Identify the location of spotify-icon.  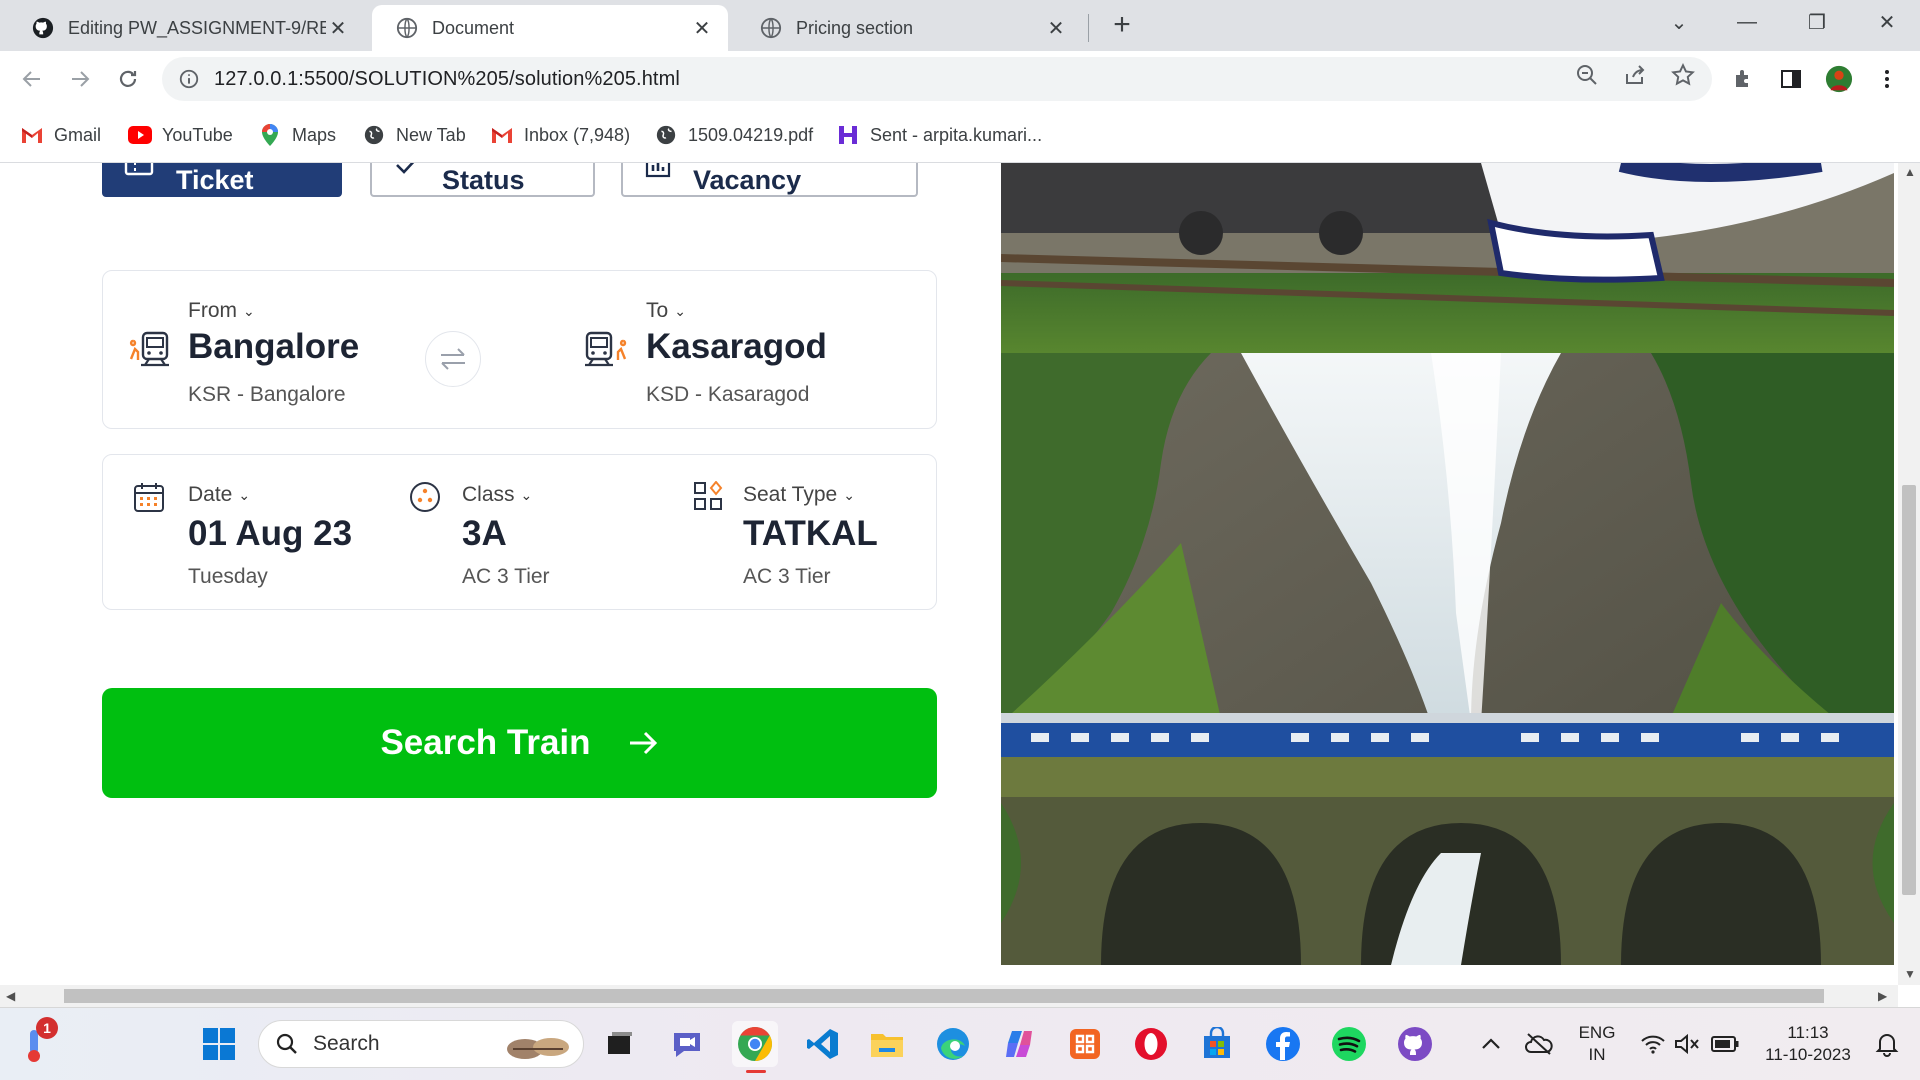
(1349, 1044).